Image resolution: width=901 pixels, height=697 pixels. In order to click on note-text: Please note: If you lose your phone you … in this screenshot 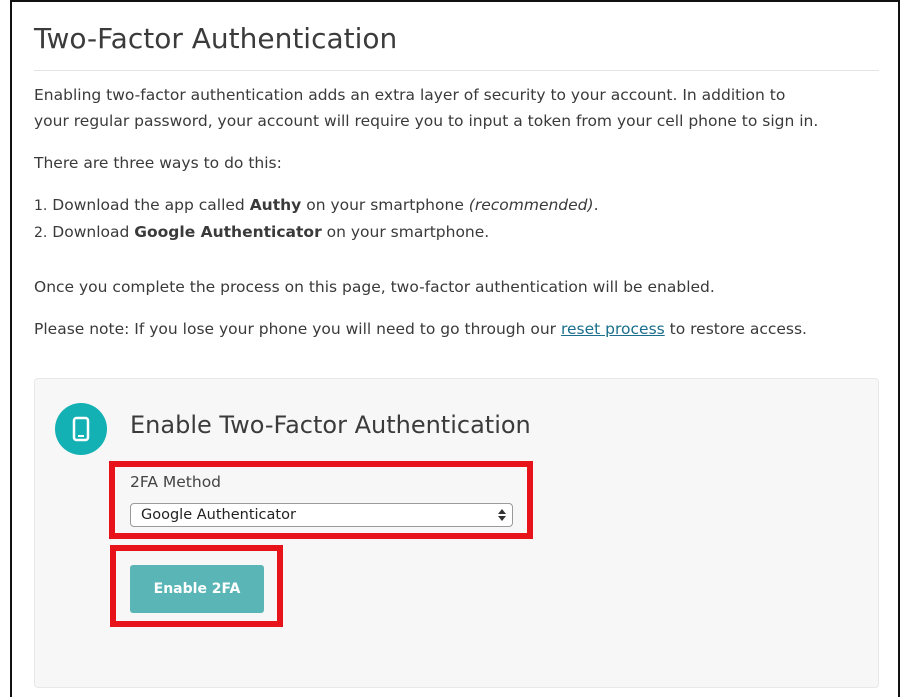, I will do `click(297, 329)`.